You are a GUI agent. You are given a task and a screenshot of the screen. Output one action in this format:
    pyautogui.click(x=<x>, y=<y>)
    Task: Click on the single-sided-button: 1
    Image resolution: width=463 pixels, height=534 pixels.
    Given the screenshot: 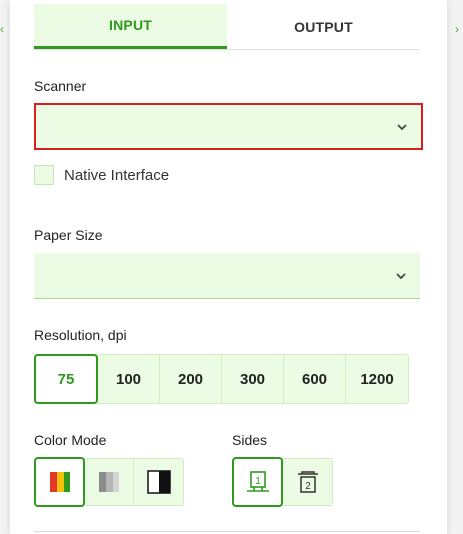 What is the action you would take?
    pyautogui.click(x=257, y=482)
    